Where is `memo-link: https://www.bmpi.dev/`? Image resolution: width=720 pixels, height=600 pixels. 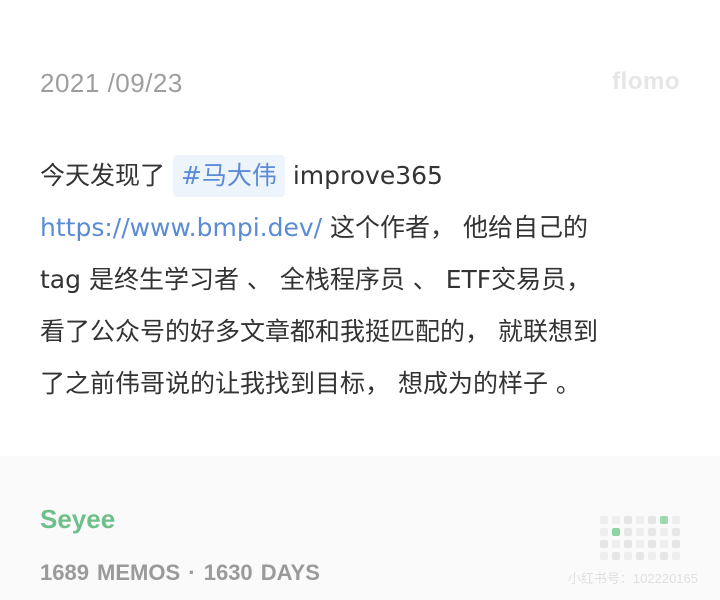 memo-link: https://www.bmpi.dev/ is located at coordinates (181, 227).